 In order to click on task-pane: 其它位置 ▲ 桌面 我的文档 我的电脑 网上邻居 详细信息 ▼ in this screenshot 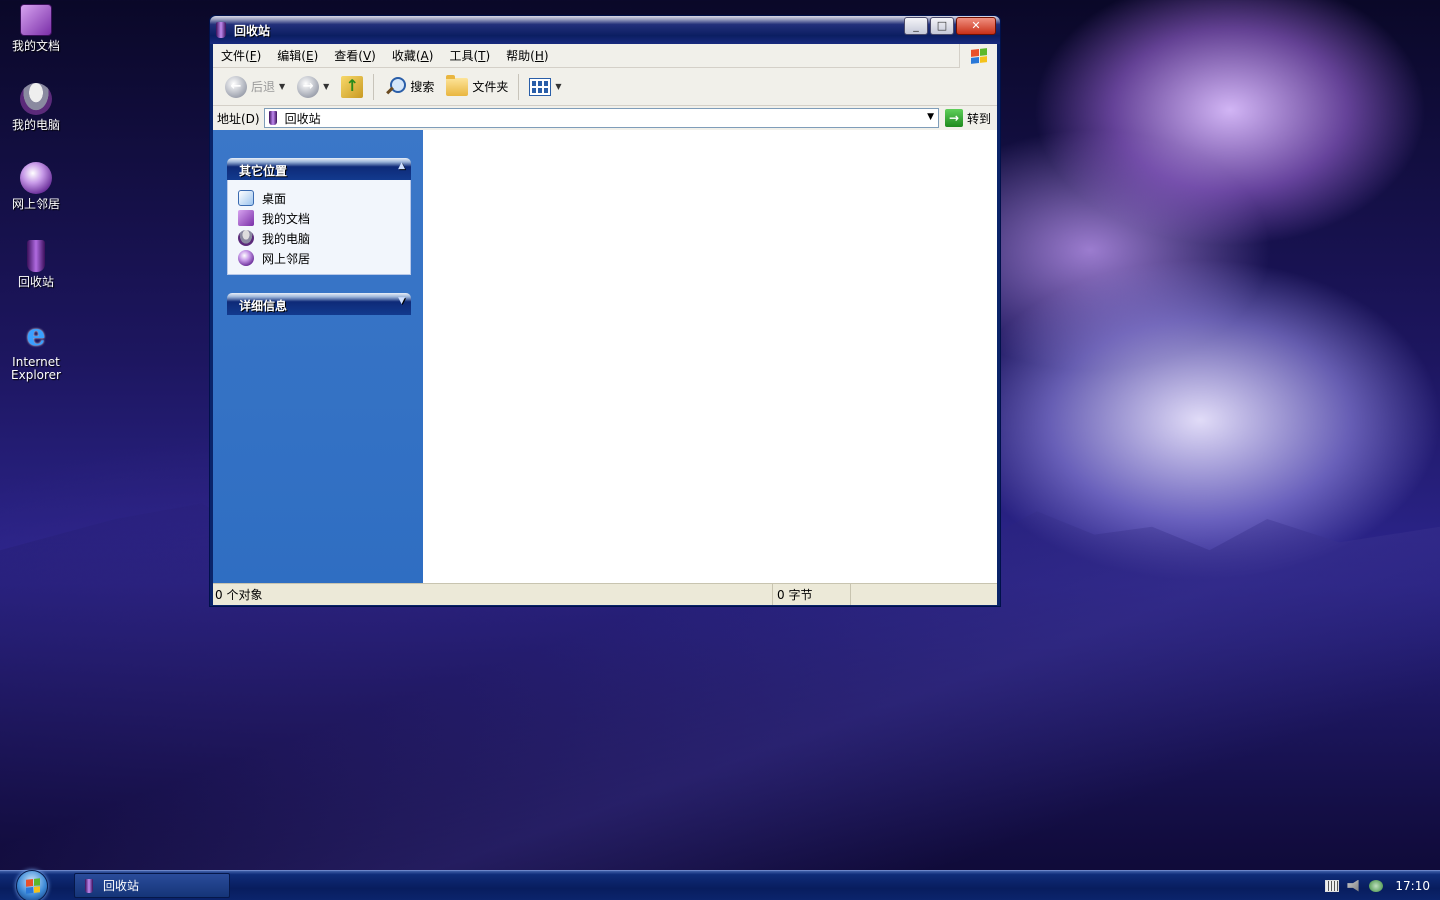, I will do `click(318, 356)`.